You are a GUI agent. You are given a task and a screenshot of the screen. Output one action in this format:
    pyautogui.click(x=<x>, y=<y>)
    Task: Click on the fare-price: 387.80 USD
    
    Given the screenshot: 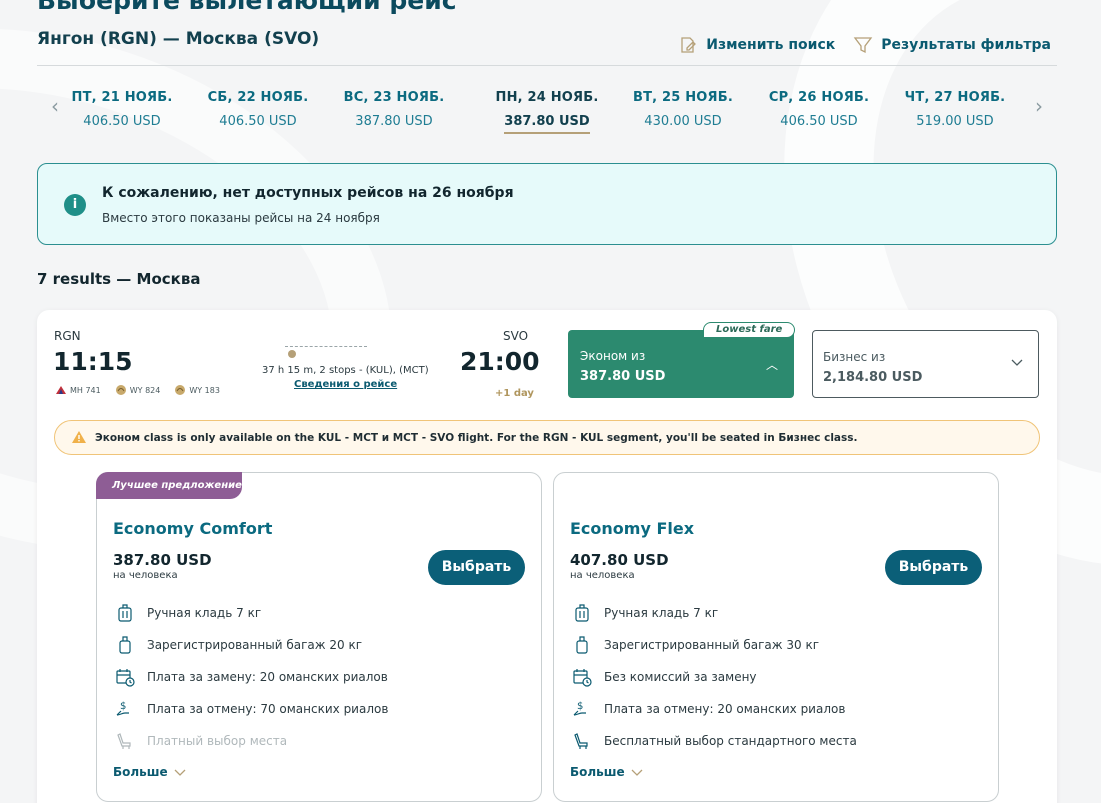 What is the action you would take?
    pyautogui.click(x=162, y=560)
    